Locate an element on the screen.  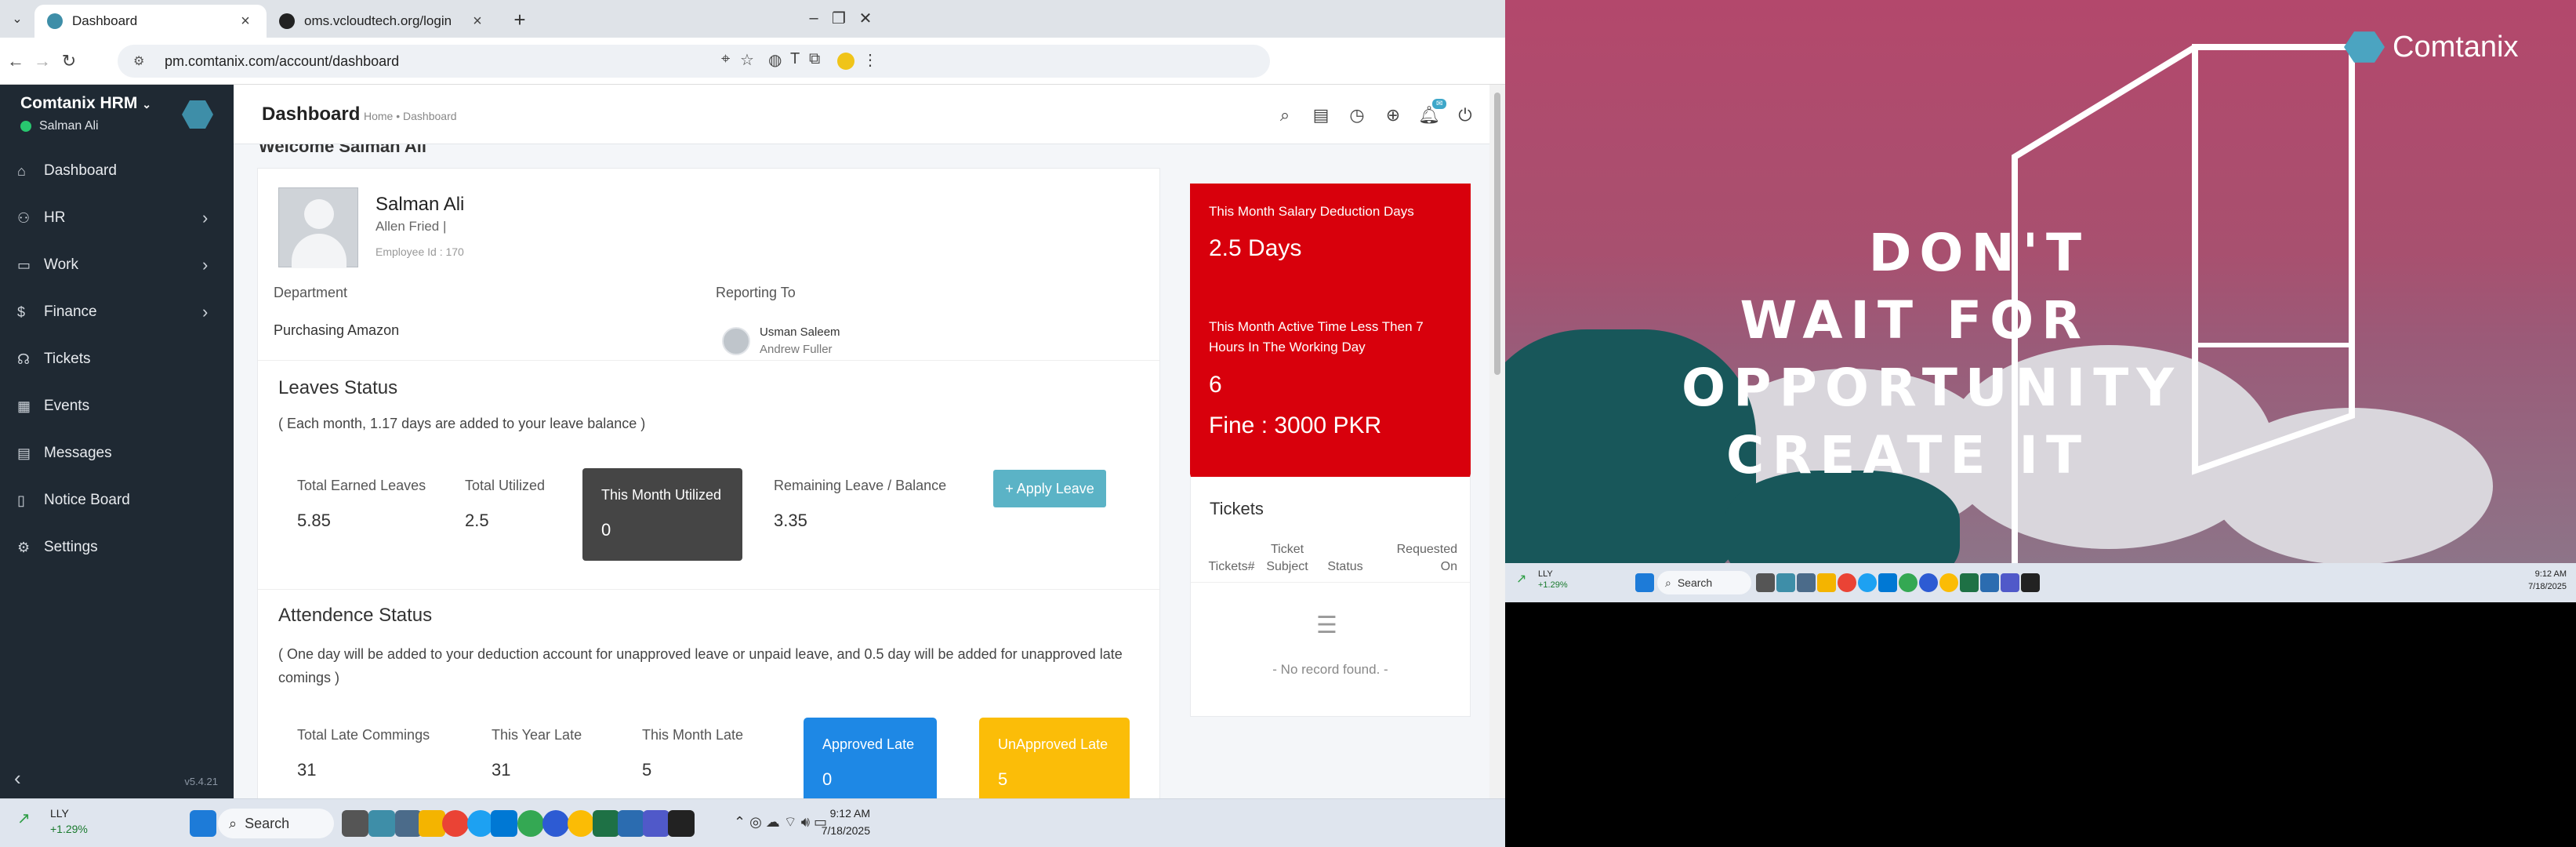
brand-name: Comtanix HRM ⌄ is located at coordinates (86, 103).